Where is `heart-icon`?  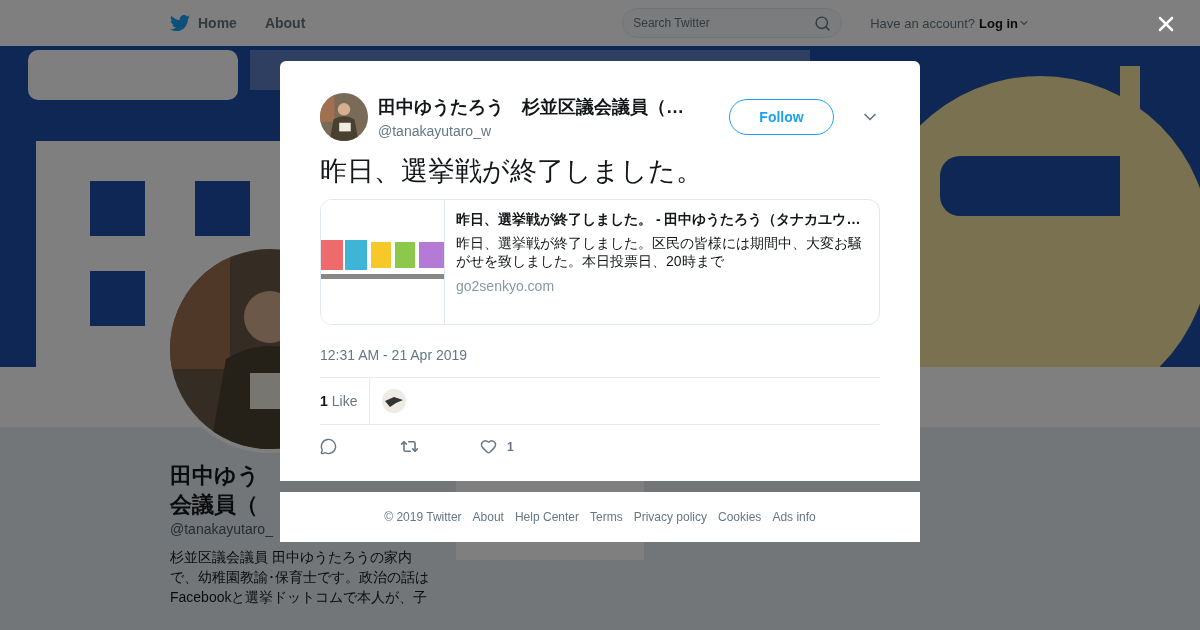 heart-icon is located at coordinates (488, 446).